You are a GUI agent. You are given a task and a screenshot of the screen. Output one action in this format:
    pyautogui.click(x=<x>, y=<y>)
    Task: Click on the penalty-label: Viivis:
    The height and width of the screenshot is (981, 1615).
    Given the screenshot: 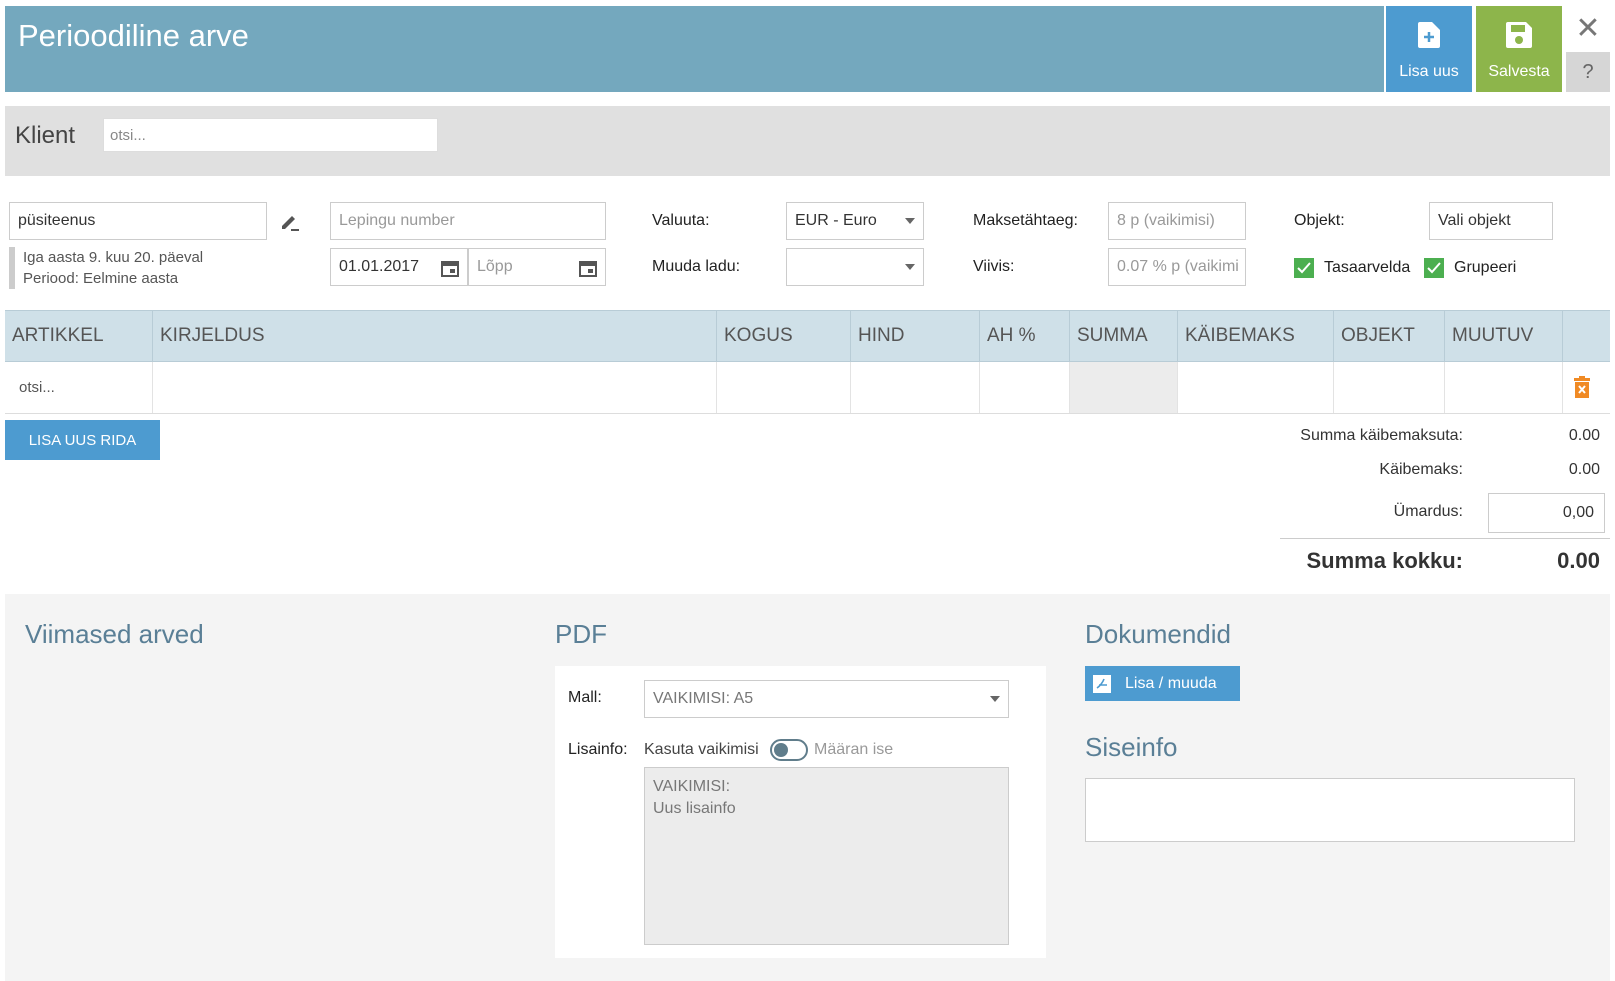 What is the action you would take?
    pyautogui.click(x=994, y=266)
    